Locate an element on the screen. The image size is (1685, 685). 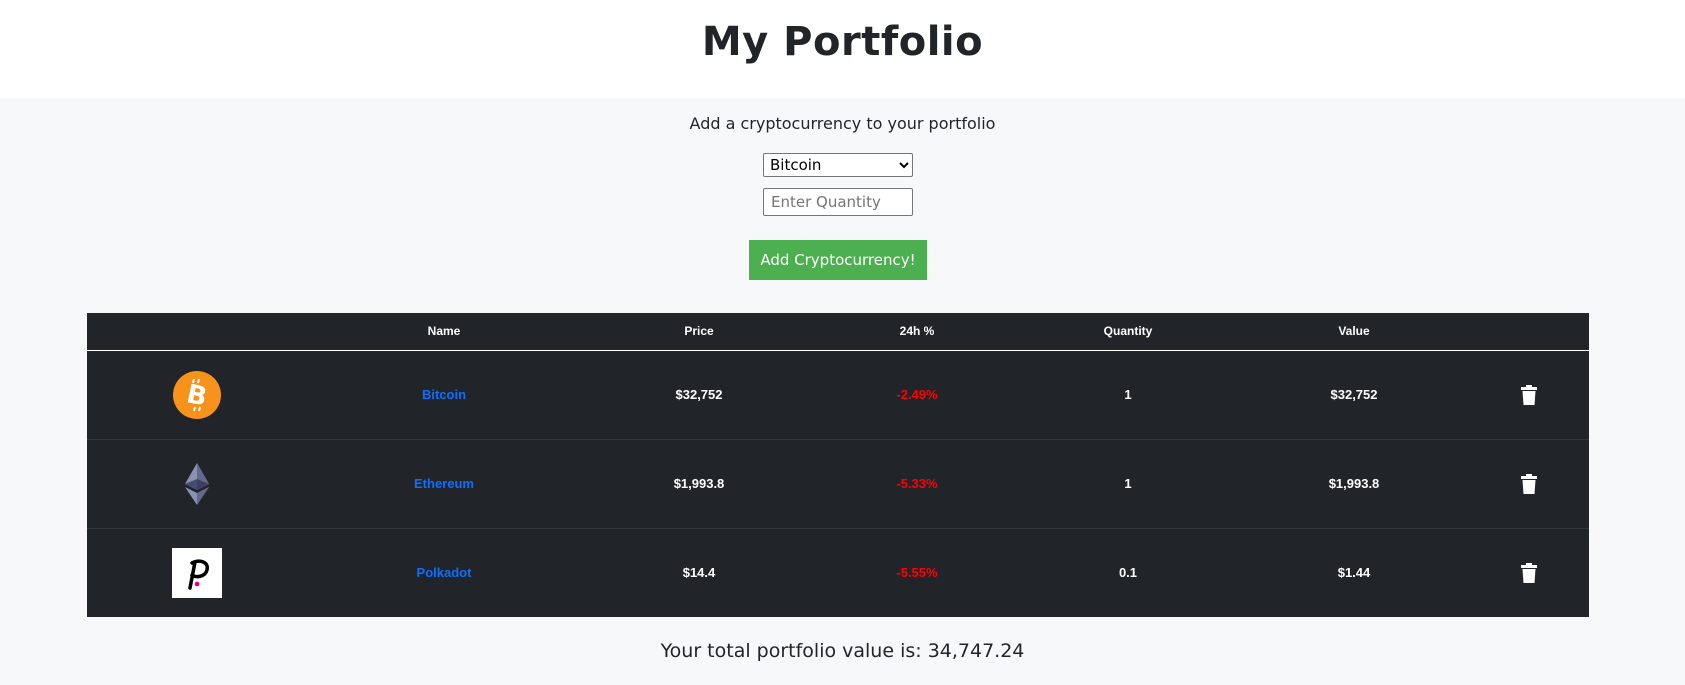
column-header-value: Value is located at coordinates (1354, 332).